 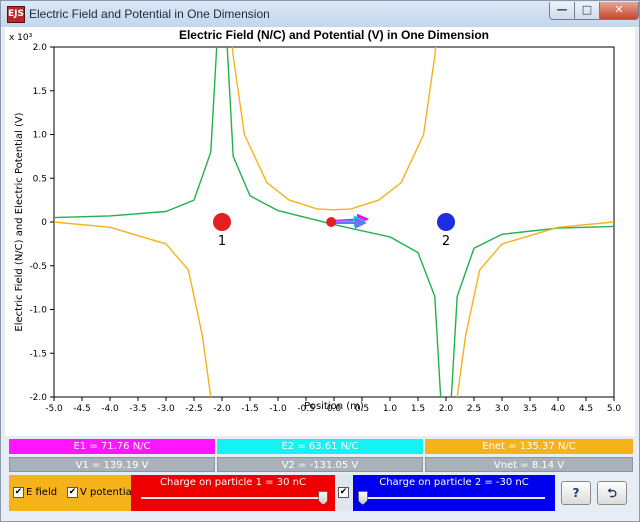 I want to click on y-tick-label: -1.0, so click(x=38, y=311).